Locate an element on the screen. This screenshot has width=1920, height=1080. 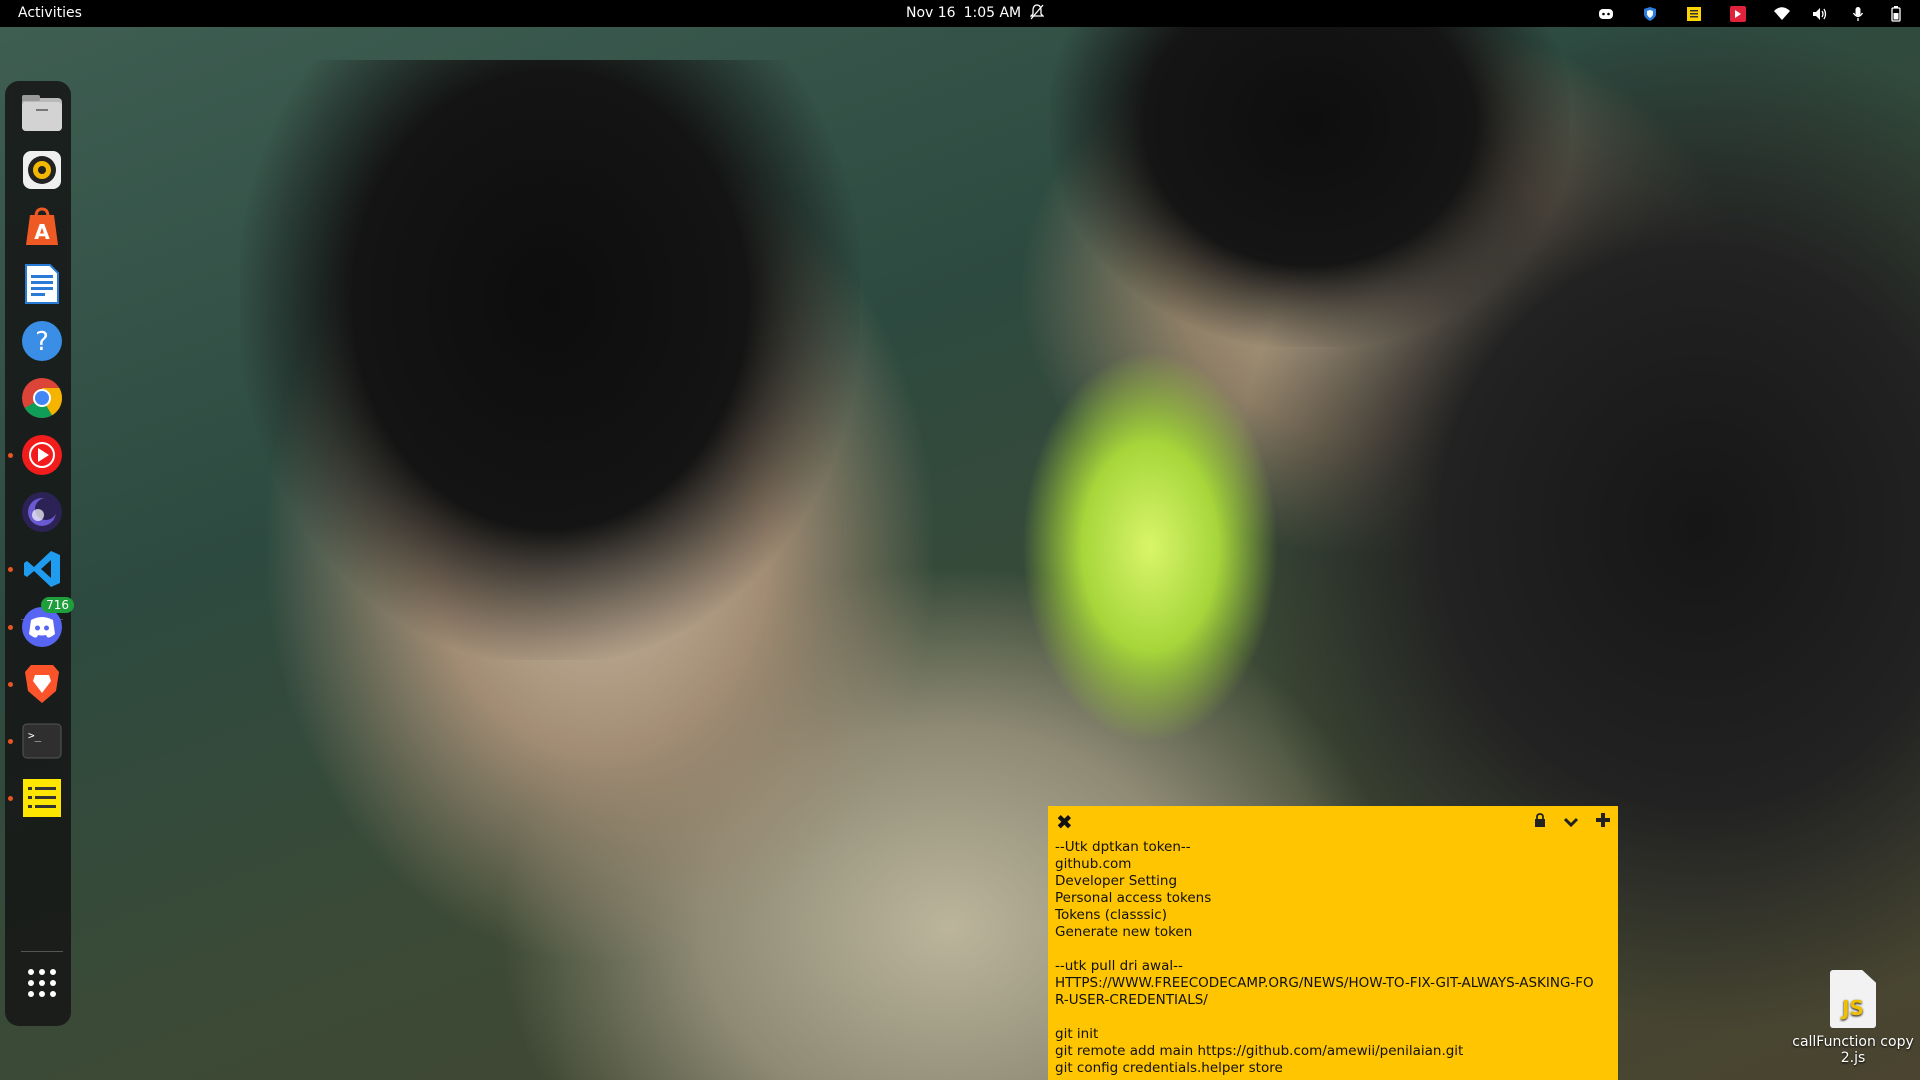
app-center-icon: A is located at coordinates (42, 226).